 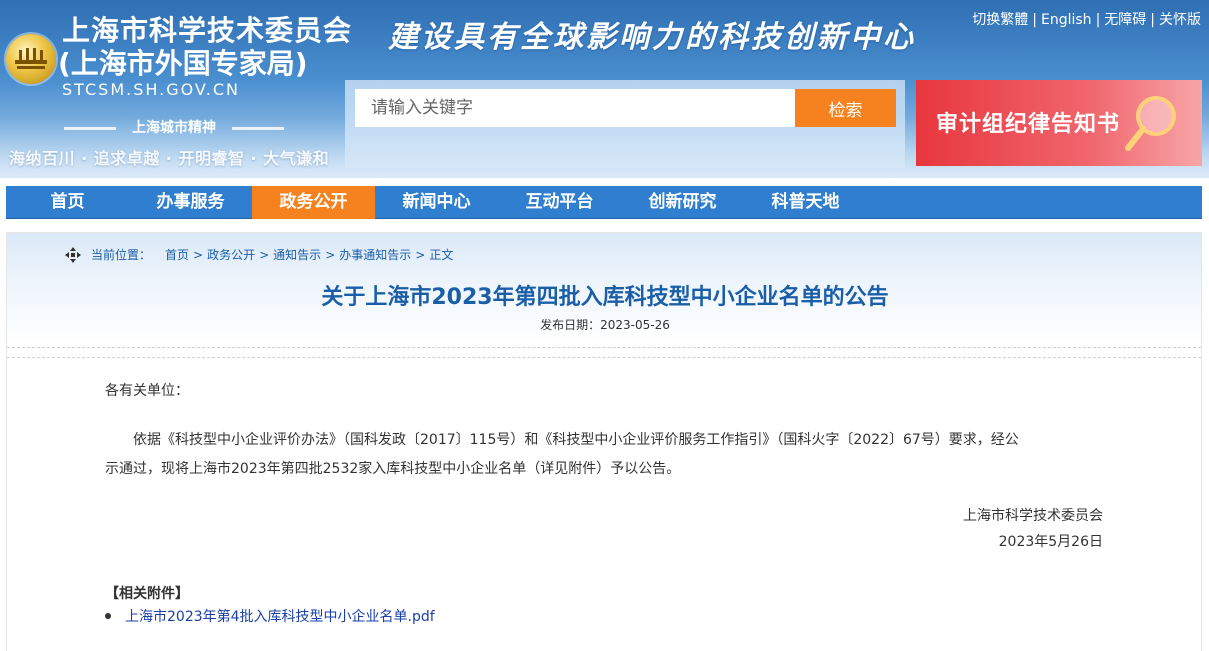 What do you see at coordinates (73, 255) in the screenshot?
I see `location-crosshair-icon` at bounding box center [73, 255].